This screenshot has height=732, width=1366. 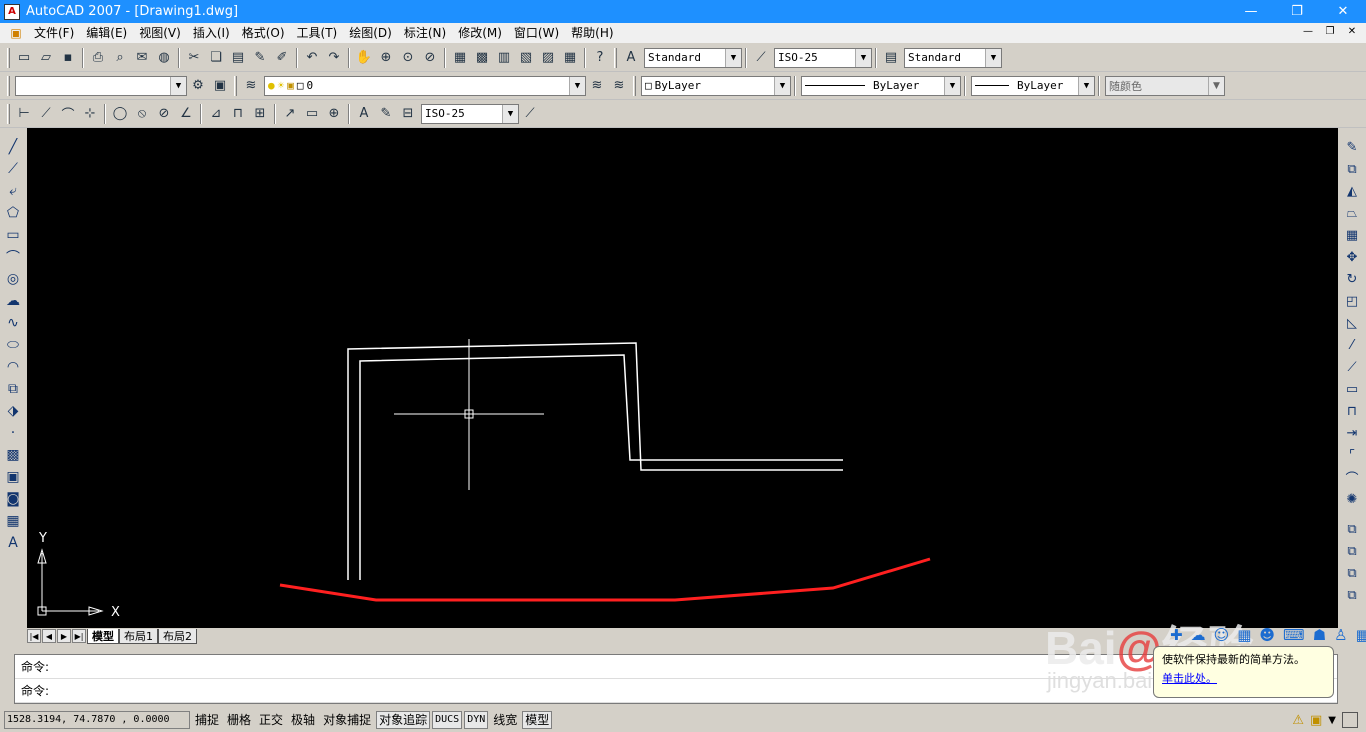 I want to click on text-style-select: Standard ▼, so click(x=693, y=57).